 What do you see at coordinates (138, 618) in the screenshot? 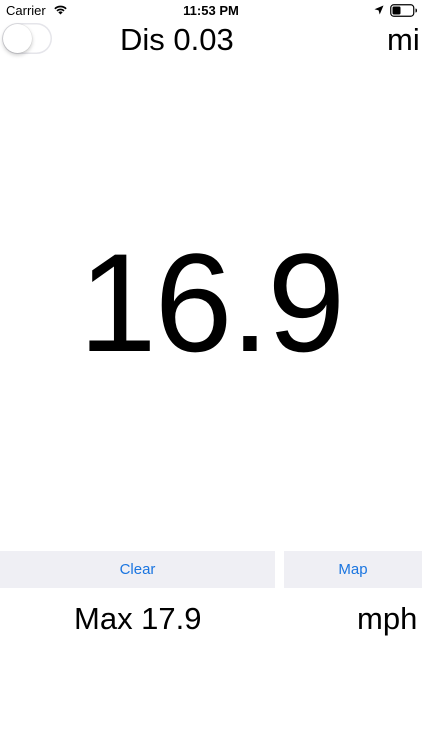
I see `max-speed-readout: Max 17.9` at bounding box center [138, 618].